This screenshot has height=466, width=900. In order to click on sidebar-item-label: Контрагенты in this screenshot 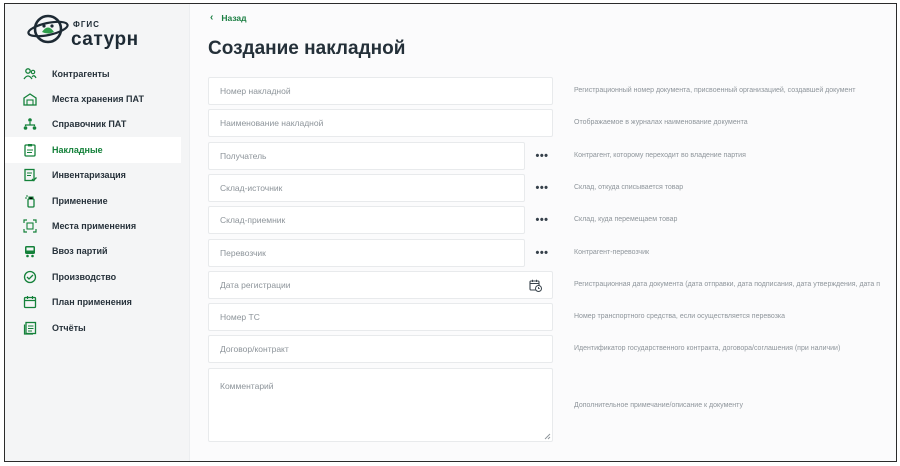, I will do `click(81, 73)`.